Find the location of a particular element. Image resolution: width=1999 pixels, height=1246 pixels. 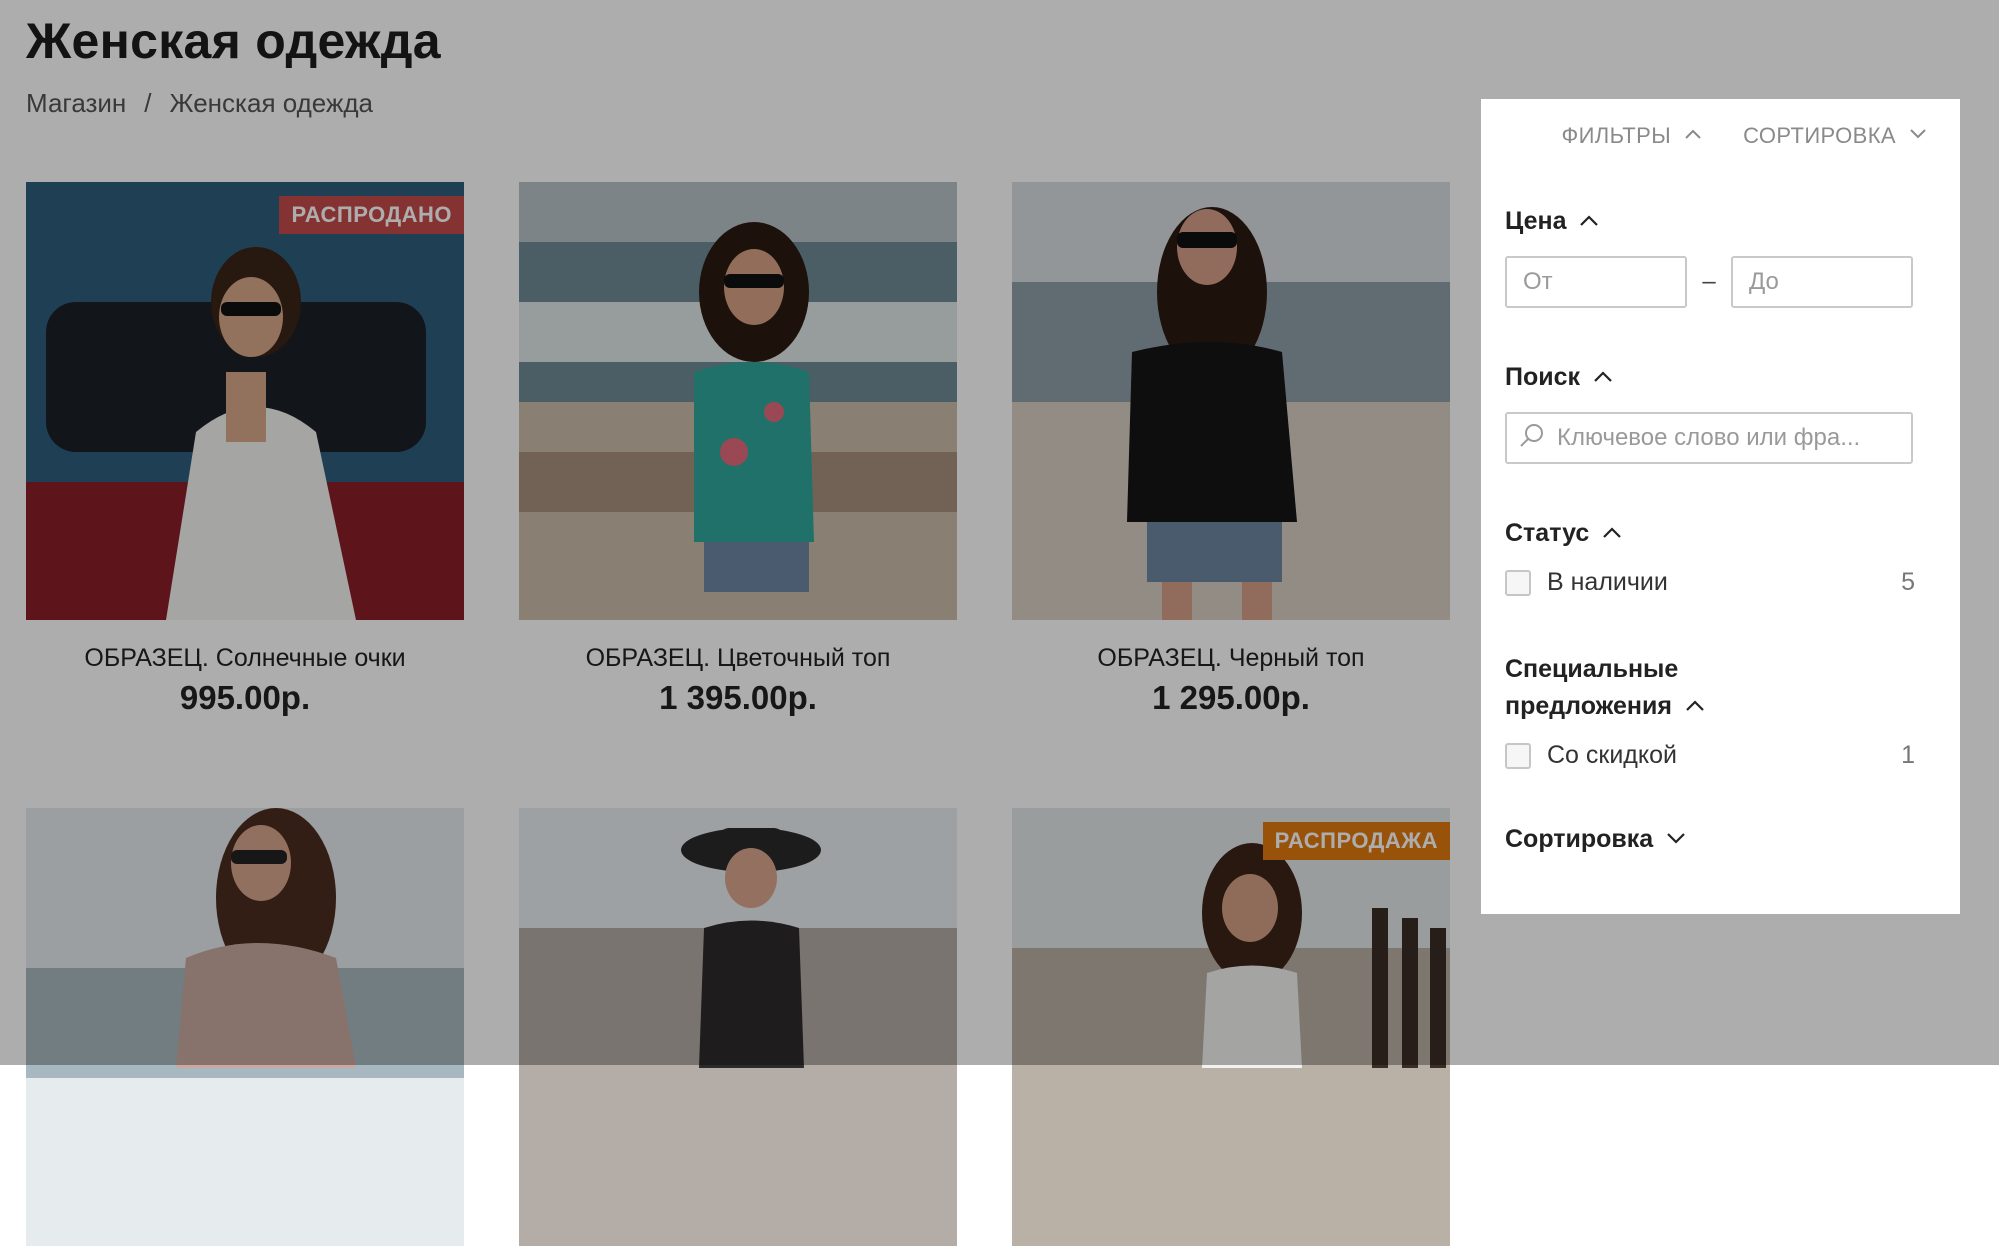

discount-label: Со скидкой is located at coordinates (1612, 755).